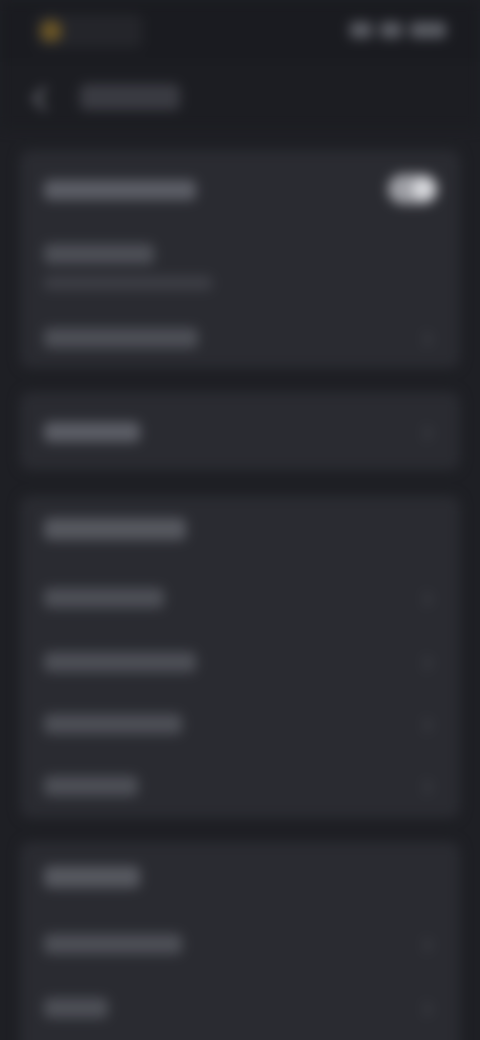 Image resolution: width=480 pixels, height=1040 pixels. I want to click on page-title, so click(130, 97).